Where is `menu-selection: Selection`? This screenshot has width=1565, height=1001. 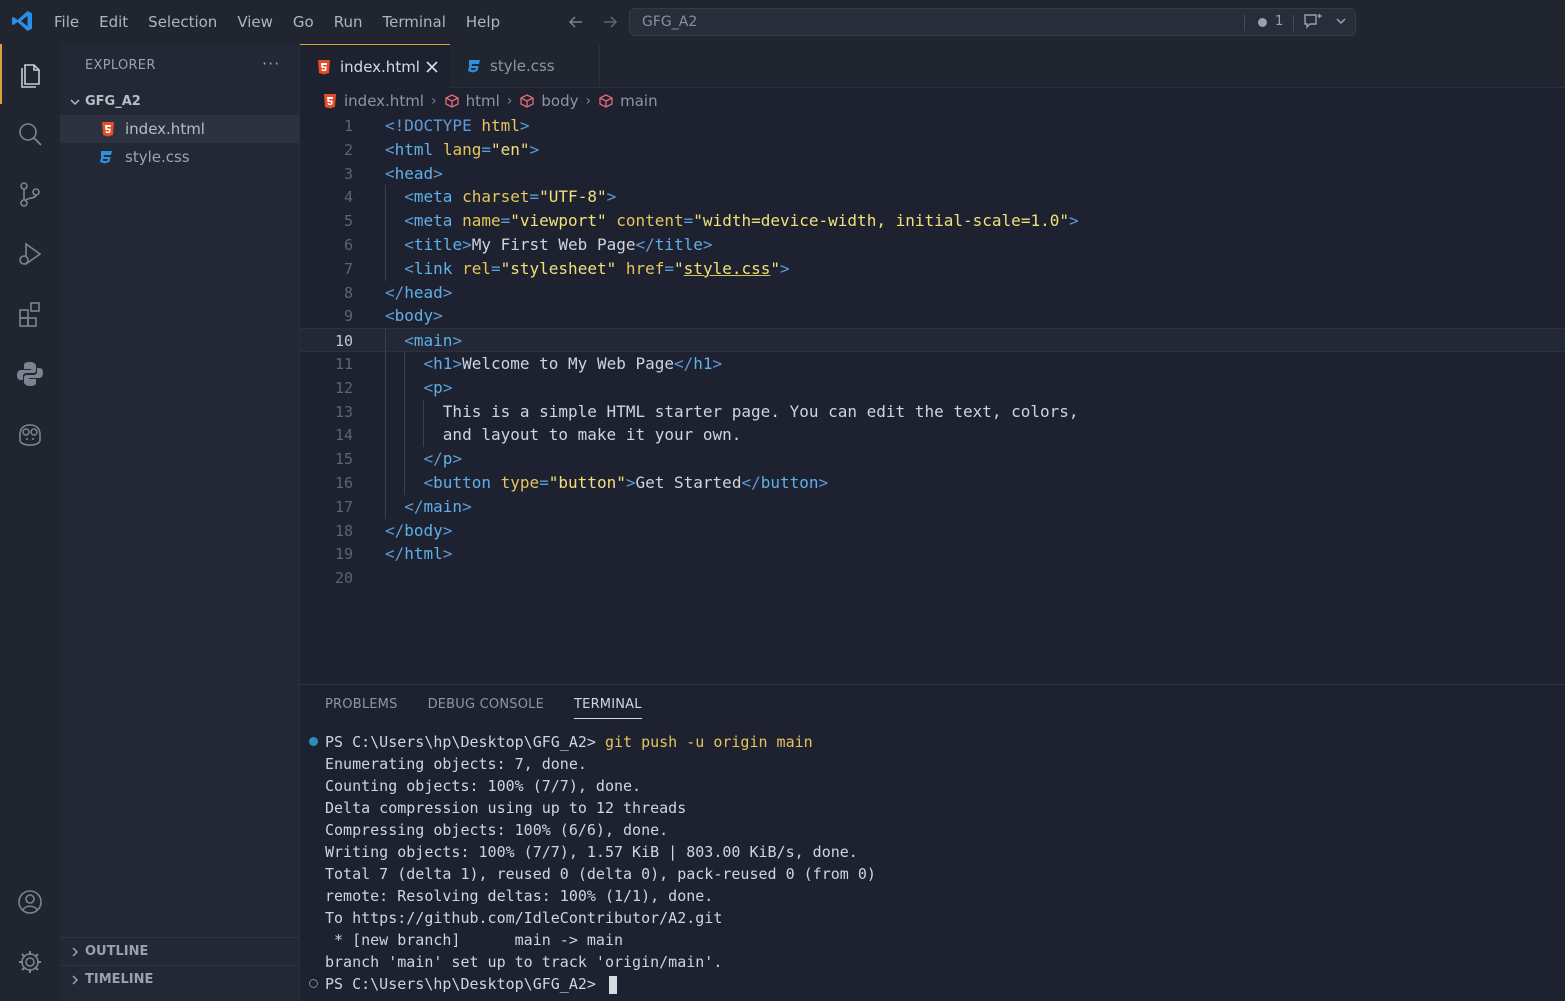 menu-selection: Selection is located at coordinates (182, 22).